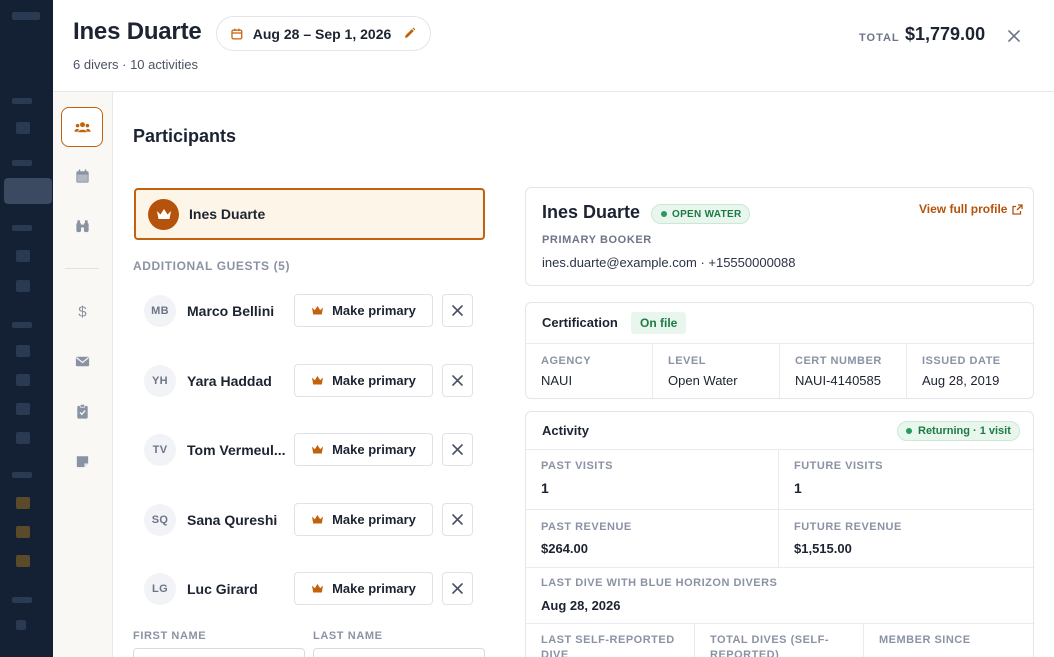  What do you see at coordinates (160, 311) in the screenshot?
I see `avatar: MB` at bounding box center [160, 311].